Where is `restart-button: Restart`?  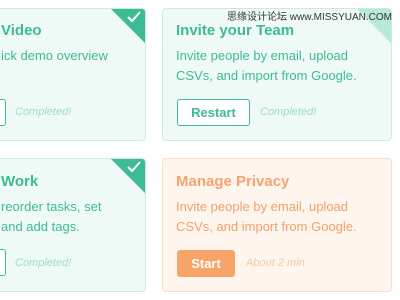
restart-button: Restart is located at coordinates (213, 112).